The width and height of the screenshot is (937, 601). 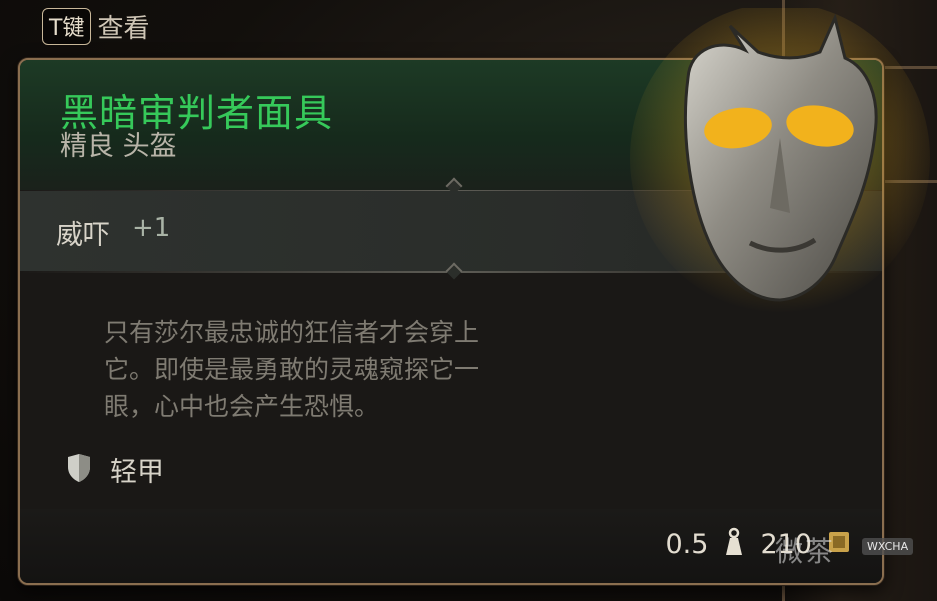 I want to click on armor-type: 轻甲, so click(x=115, y=469).